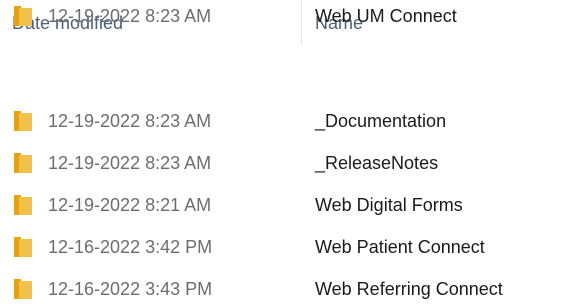 This screenshot has height=305, width=565. I want to click on file-row: 12-19-2022 8:21 AM Web Digital Forms, so click(282, 205).